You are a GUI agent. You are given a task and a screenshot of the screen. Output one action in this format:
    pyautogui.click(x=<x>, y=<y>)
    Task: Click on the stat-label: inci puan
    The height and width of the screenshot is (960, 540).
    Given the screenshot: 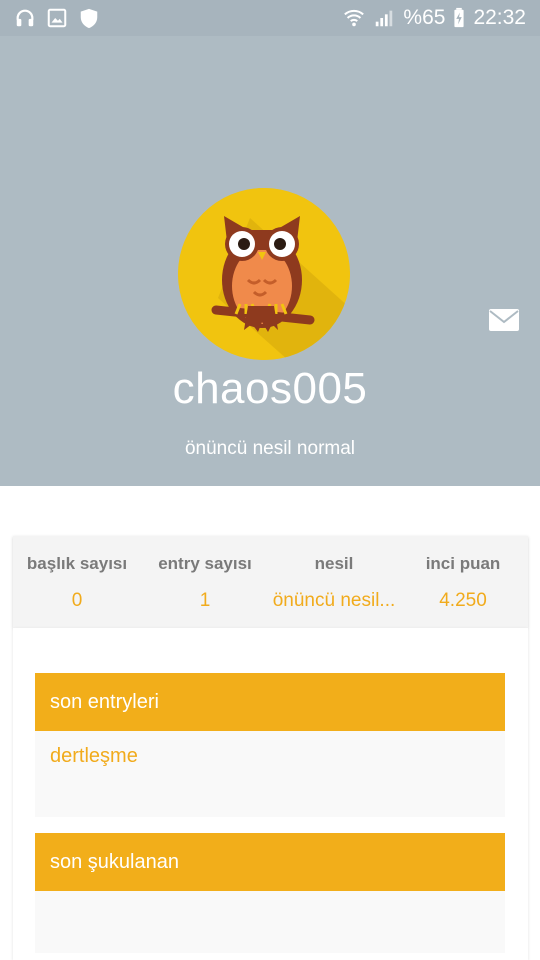 What is the action you would take?
    pyautogui.click(x=463, y=563)
    